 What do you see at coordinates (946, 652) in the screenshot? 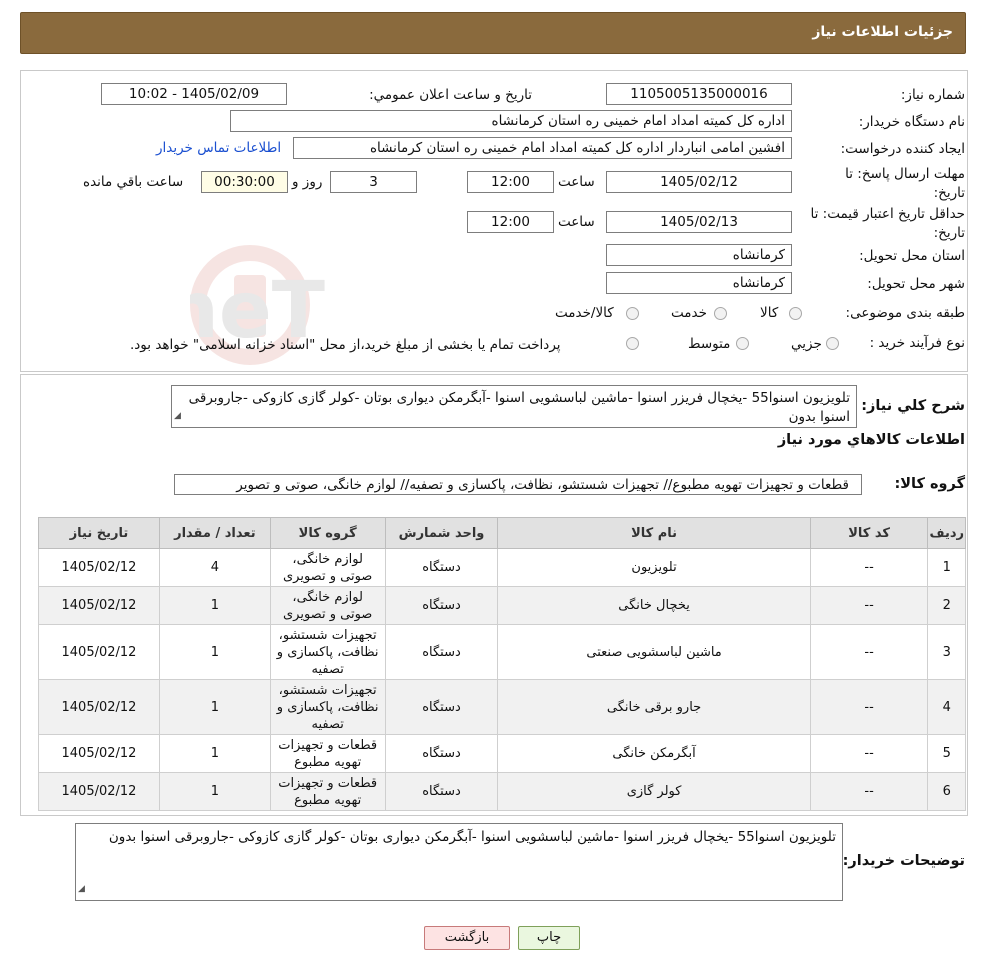
I see `cell-index: 3` at bounding box center [946, 652].